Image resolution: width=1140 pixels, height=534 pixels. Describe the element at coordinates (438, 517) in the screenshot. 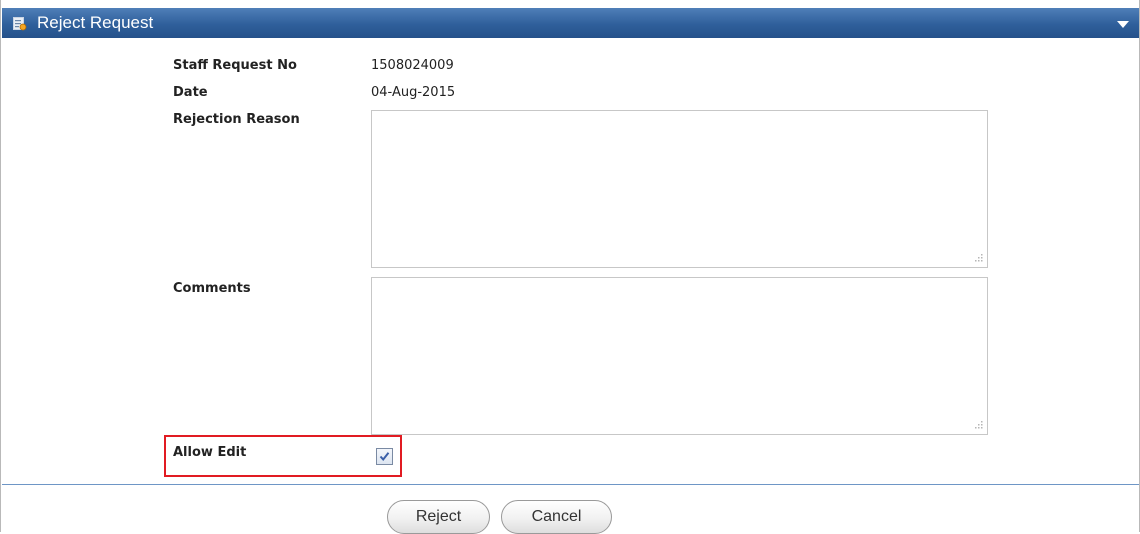

I see `reject-button: Reject` at that location.